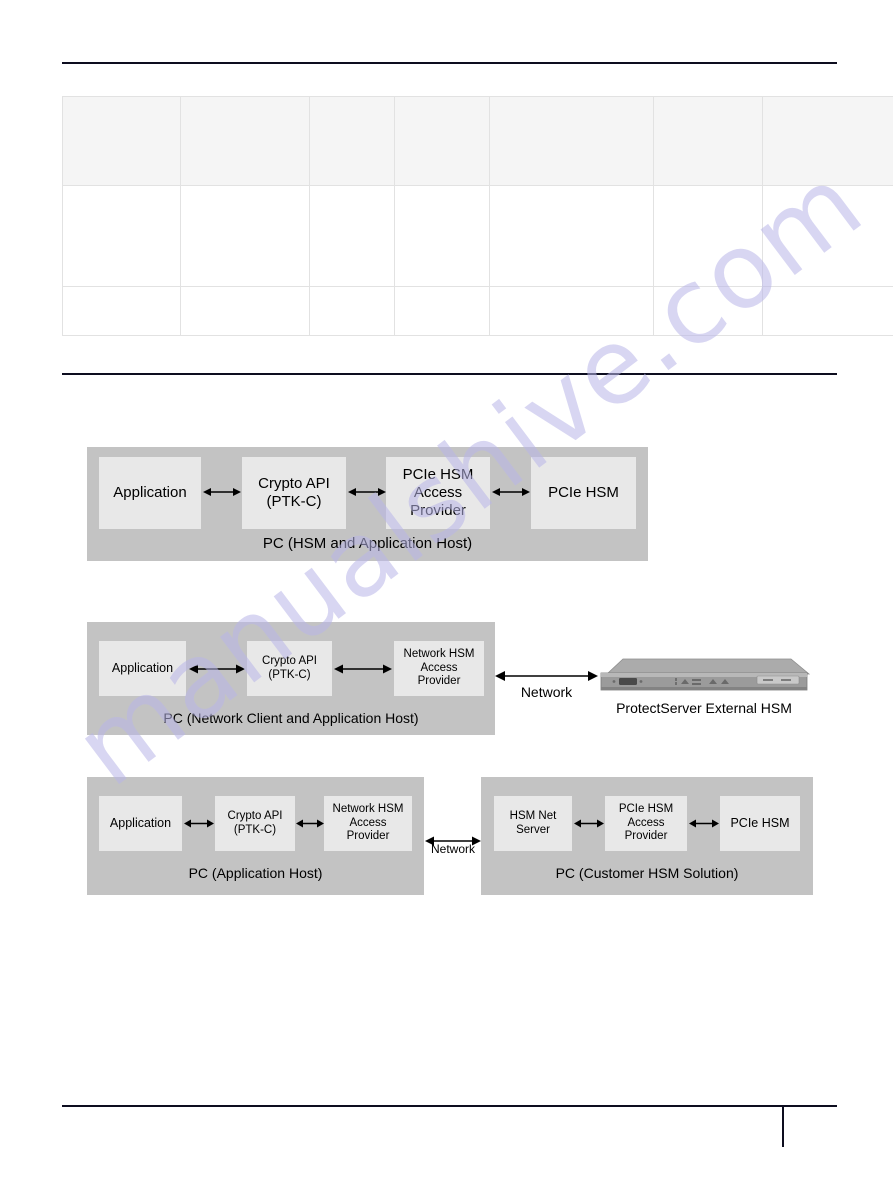 Image resolution: width=893 pixels, height=1186 pixels. Describe the element at coordinates (255, 815) in the screenshot. I see `node-label-line1: Crypto API` at that location.